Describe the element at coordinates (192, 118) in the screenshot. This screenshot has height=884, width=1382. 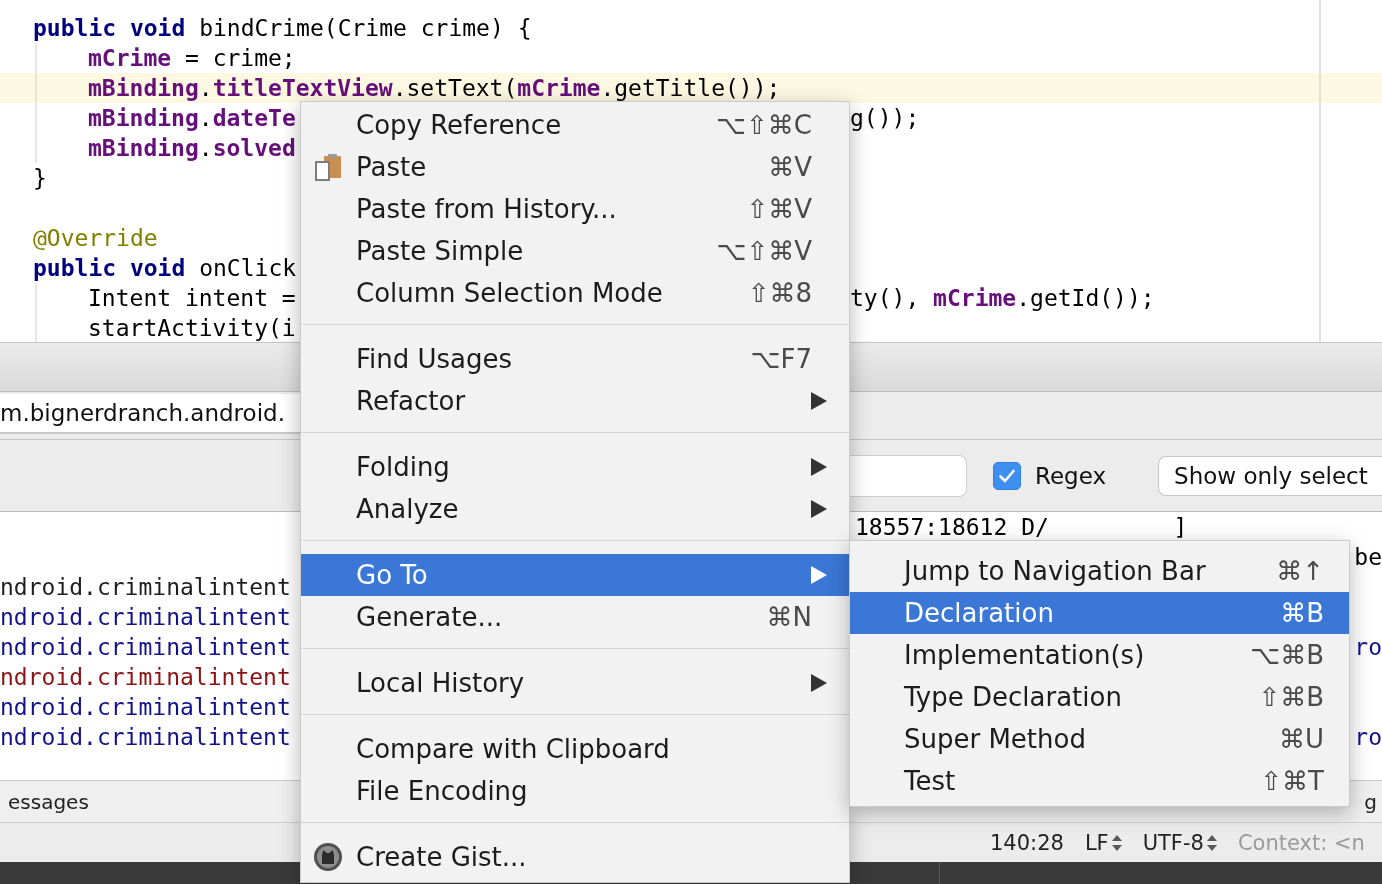
I see `code-line: mBinding.dateTe` at that location.